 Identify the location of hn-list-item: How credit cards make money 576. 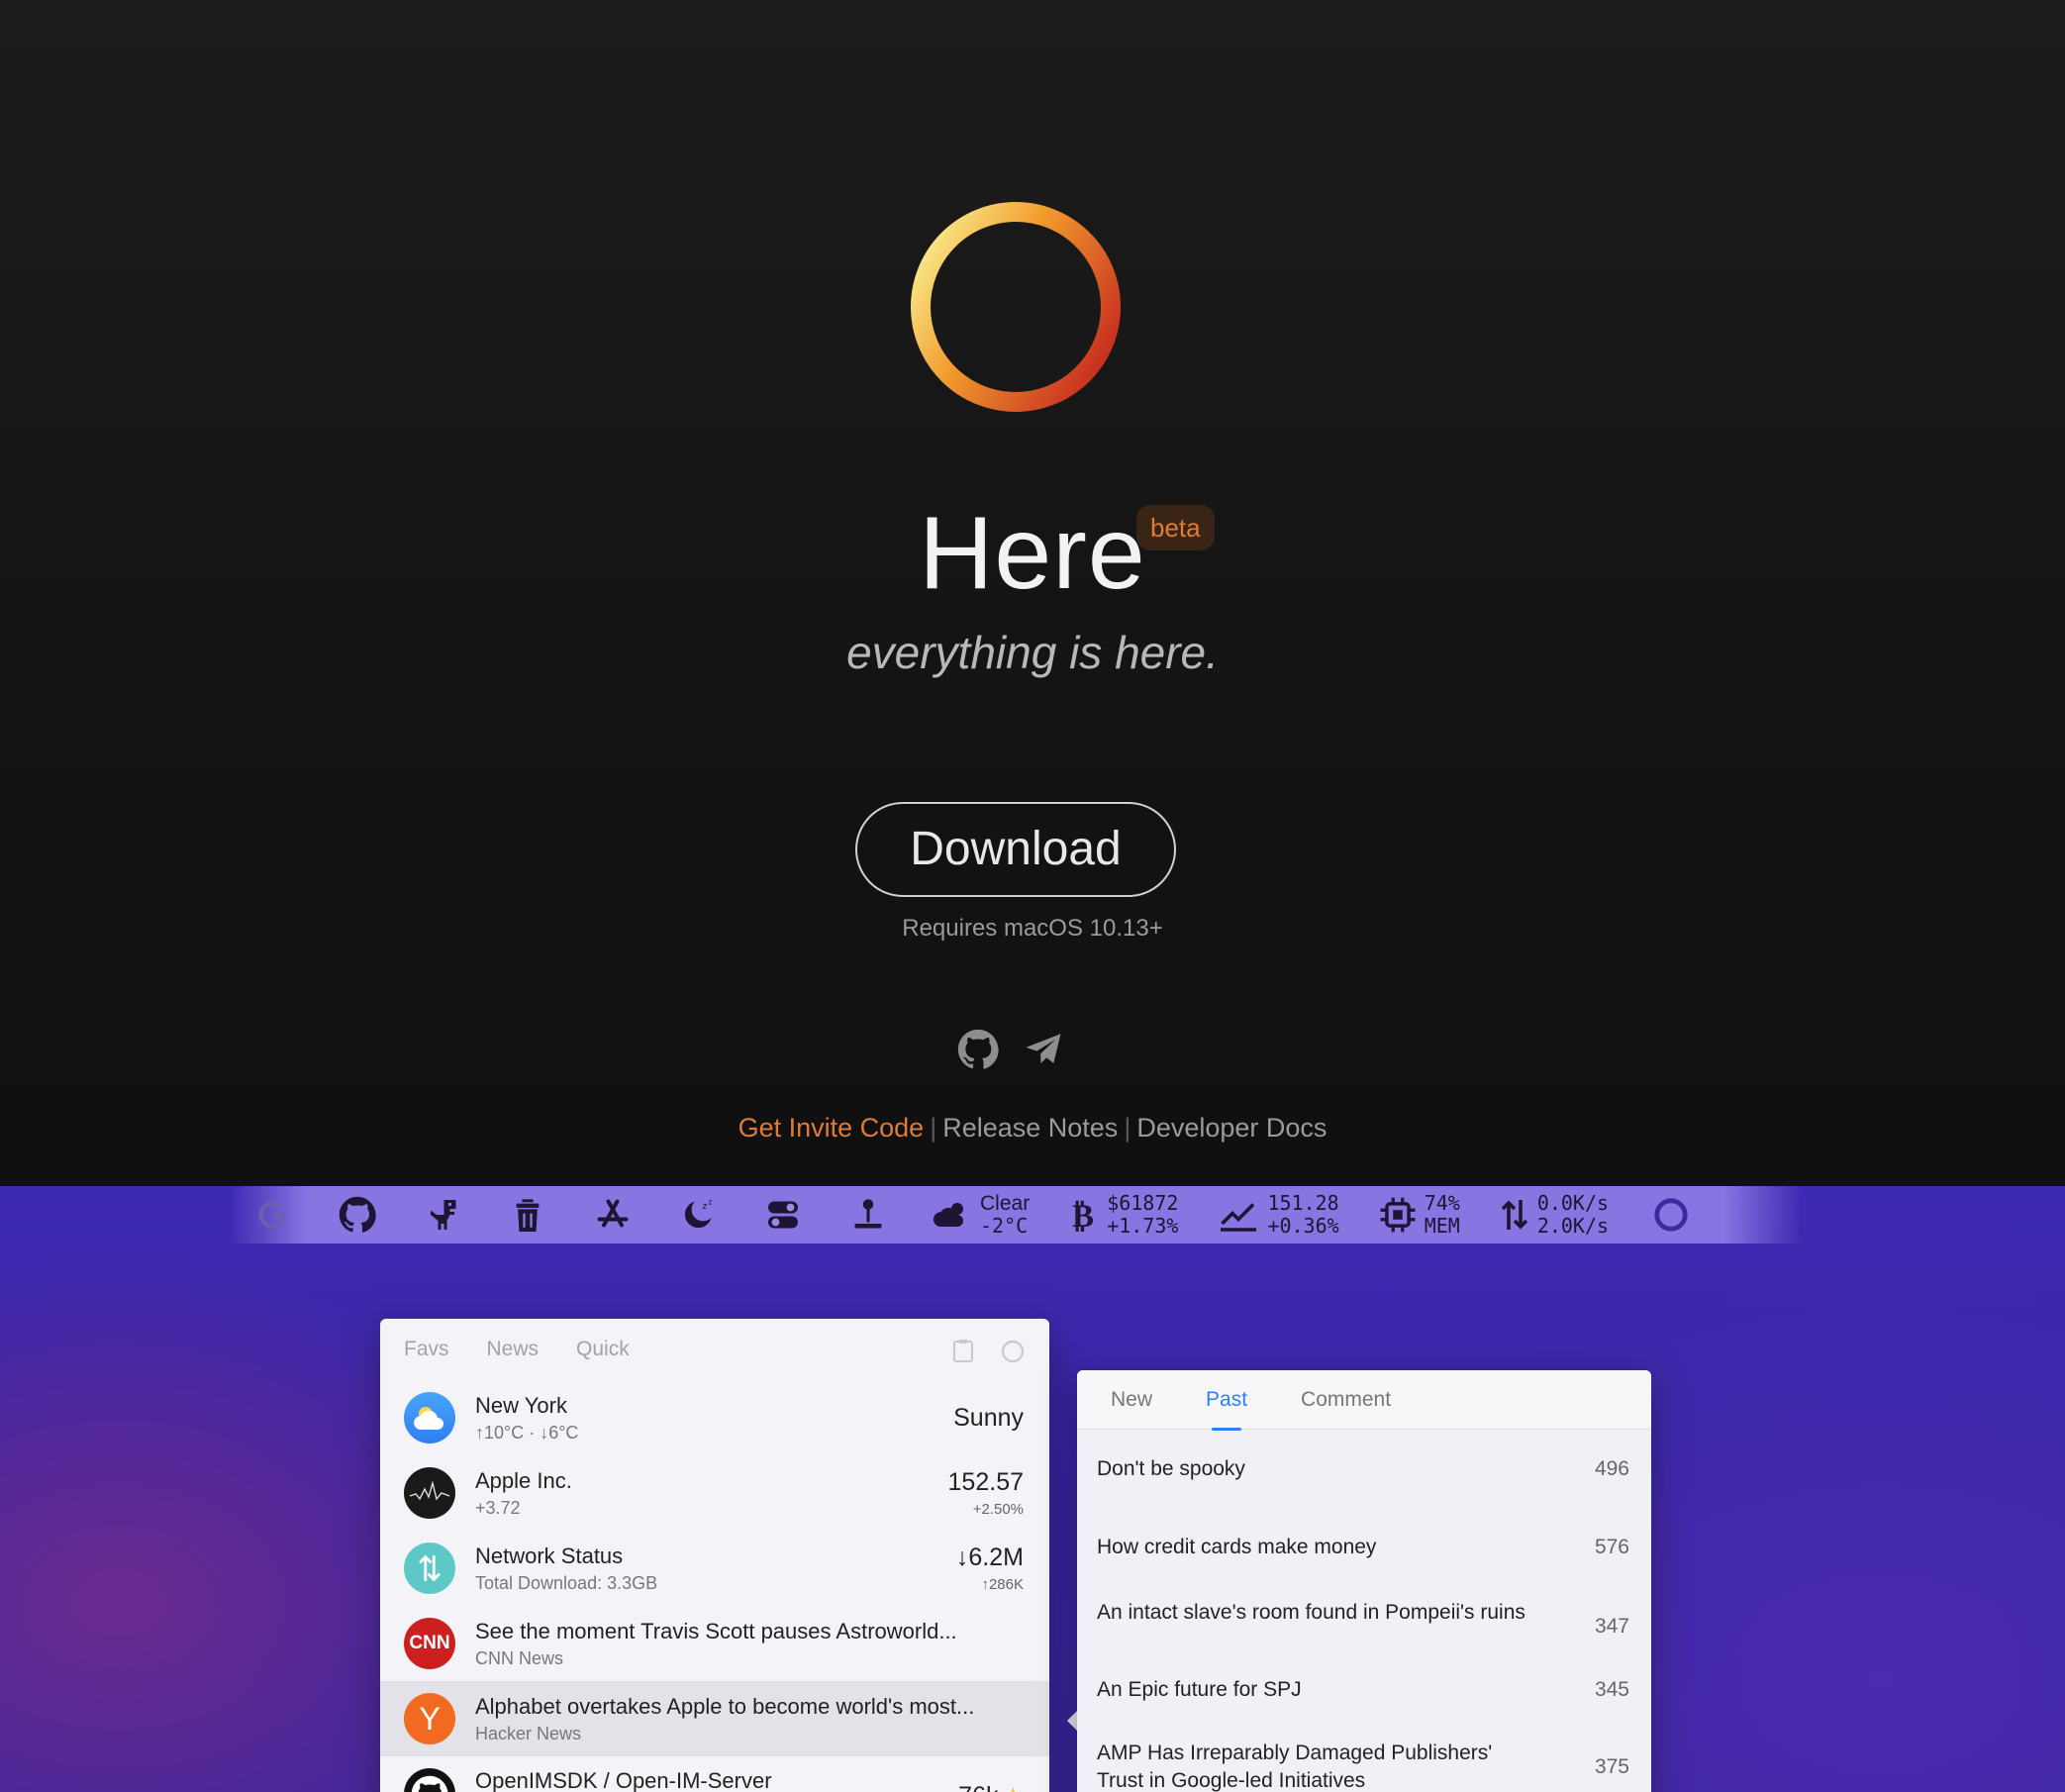
(1364, 1547).